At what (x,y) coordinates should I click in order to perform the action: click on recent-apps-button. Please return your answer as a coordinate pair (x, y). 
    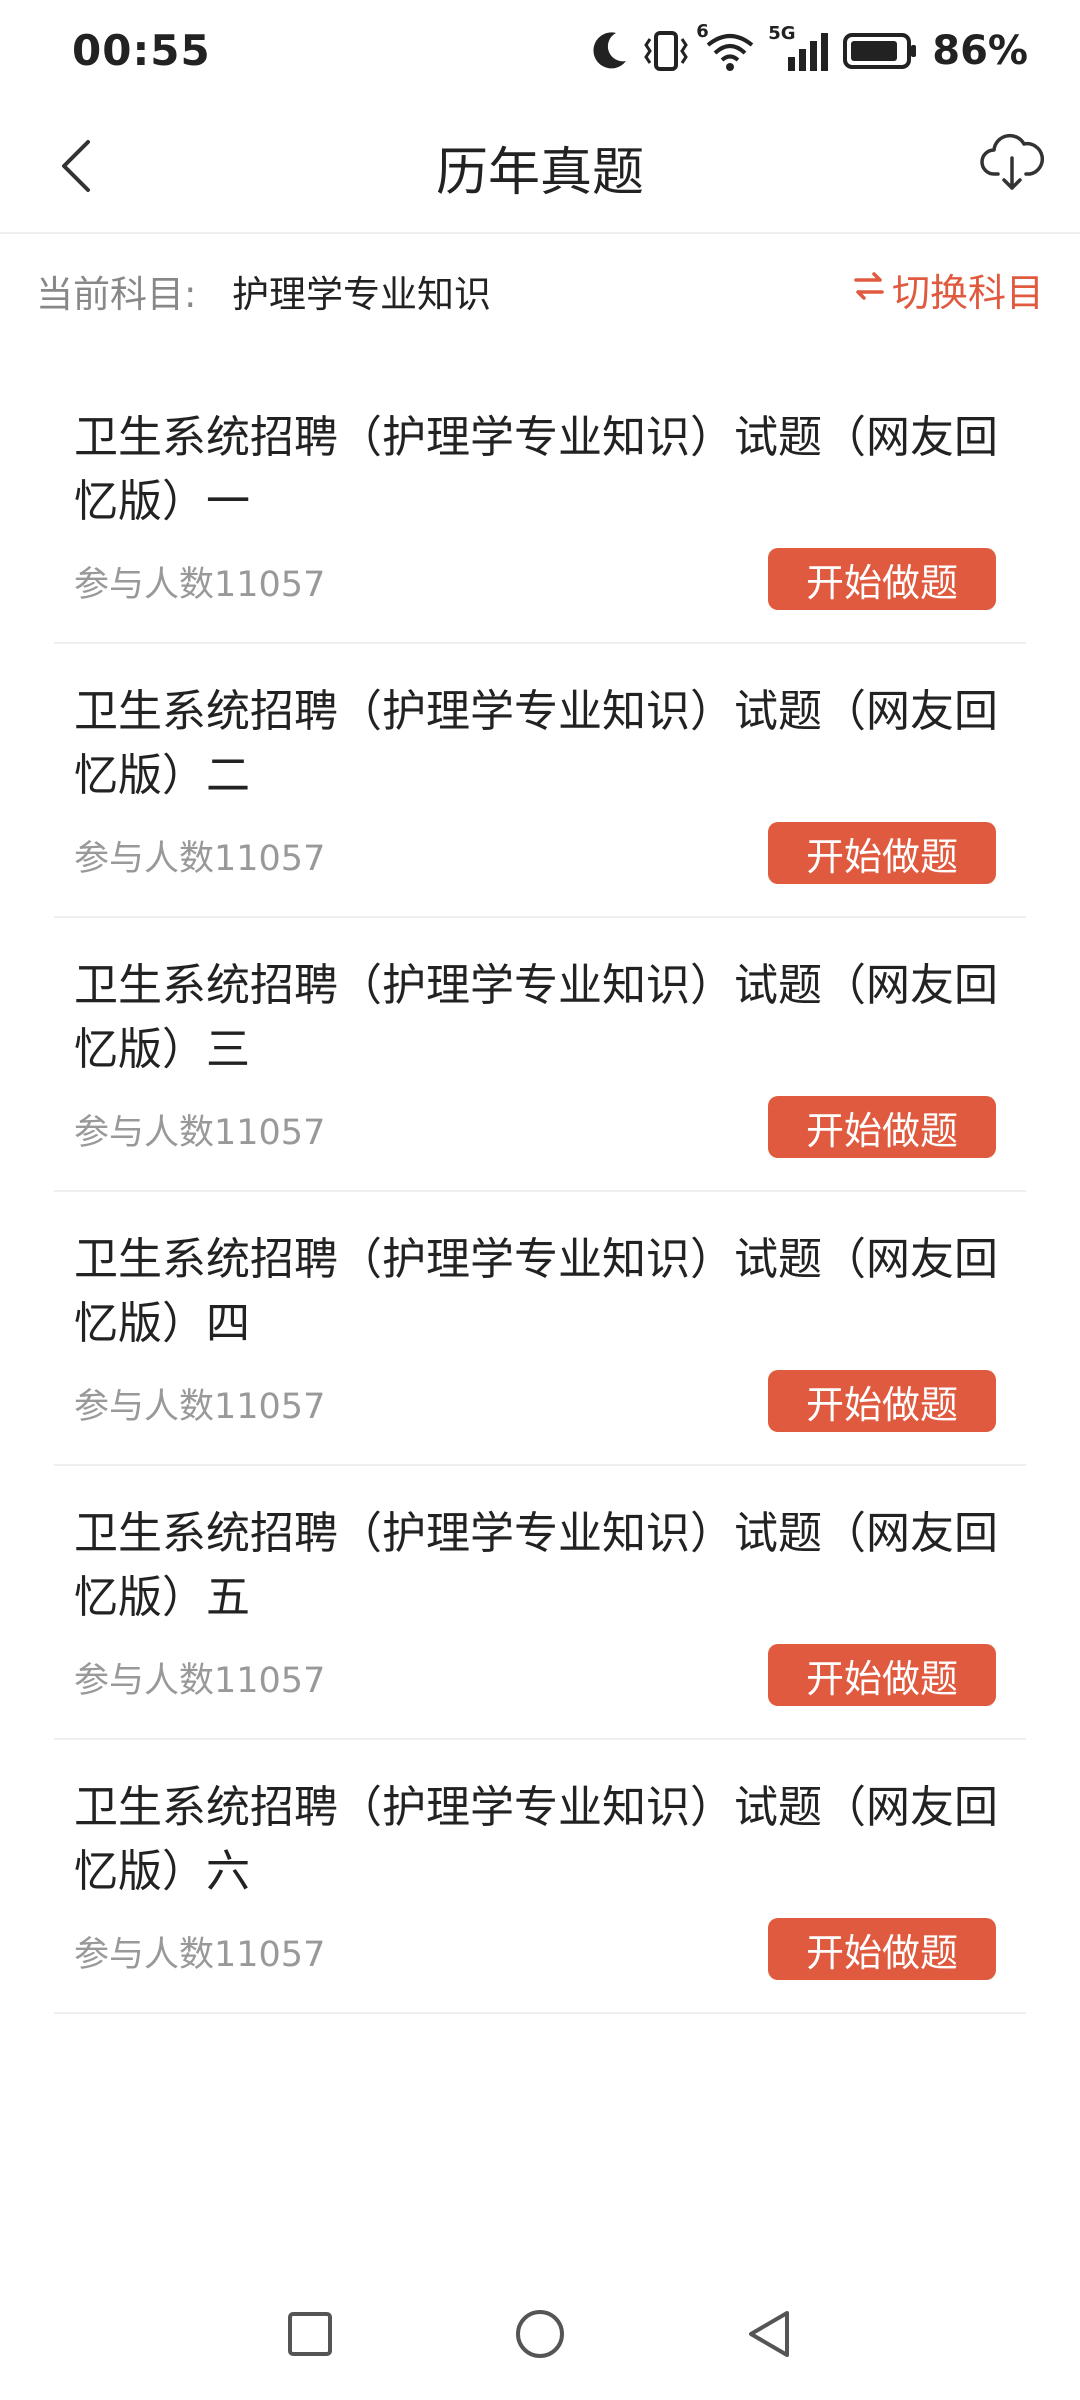
    Looking at the image, I should click on (310, 2336).